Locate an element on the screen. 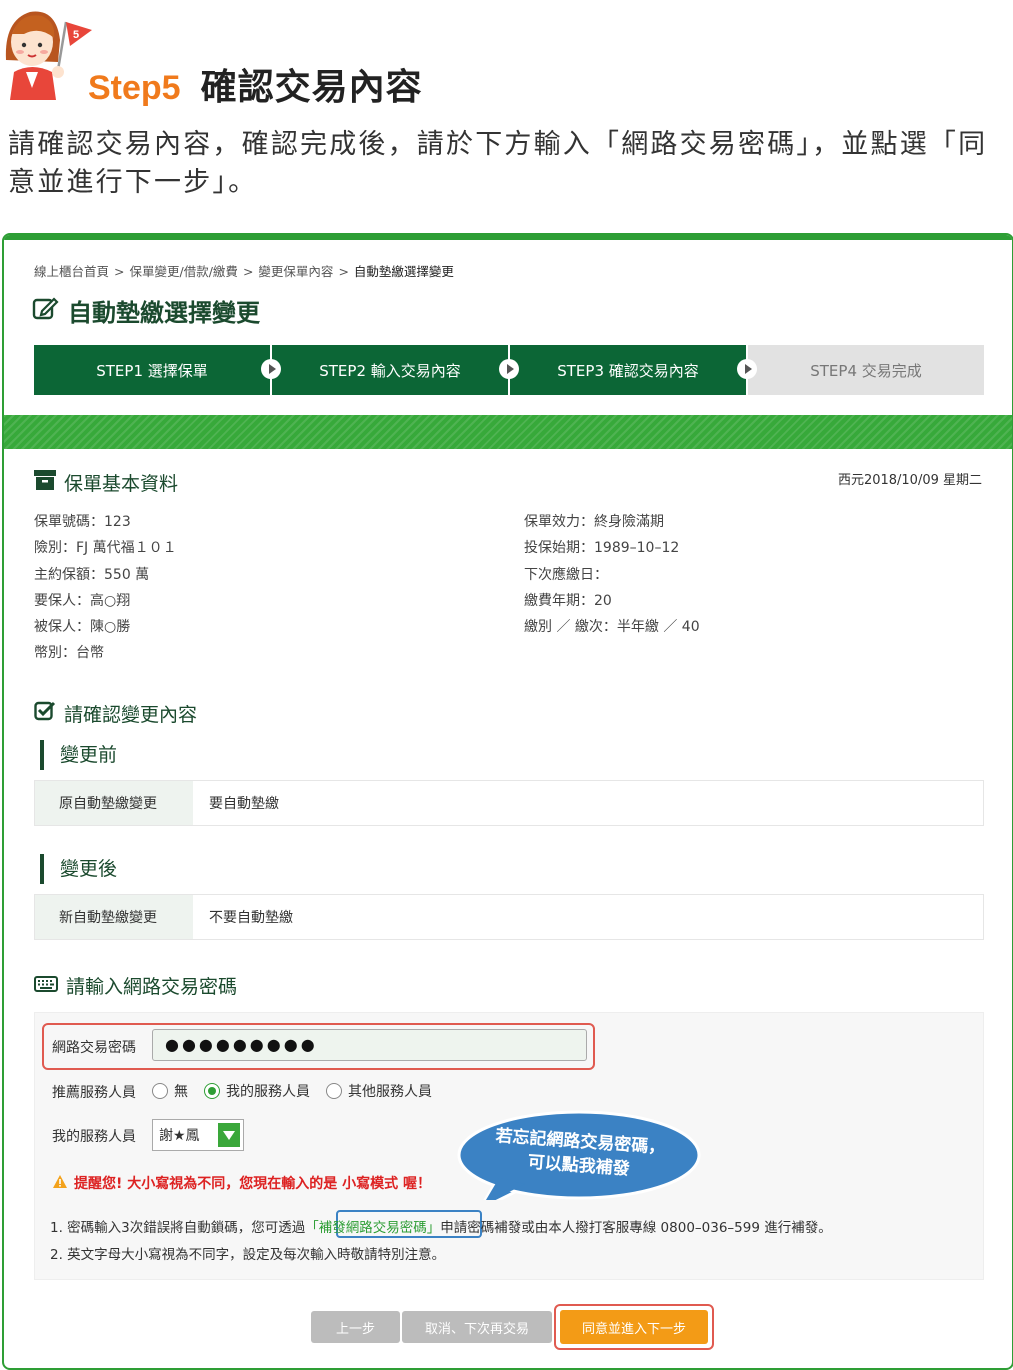 This screenshot has width=1013, height=1370. policy-pay-mode: 繳別 ／ 繳次：半年繳 ／ 40 is located at coordinates (612, 627).